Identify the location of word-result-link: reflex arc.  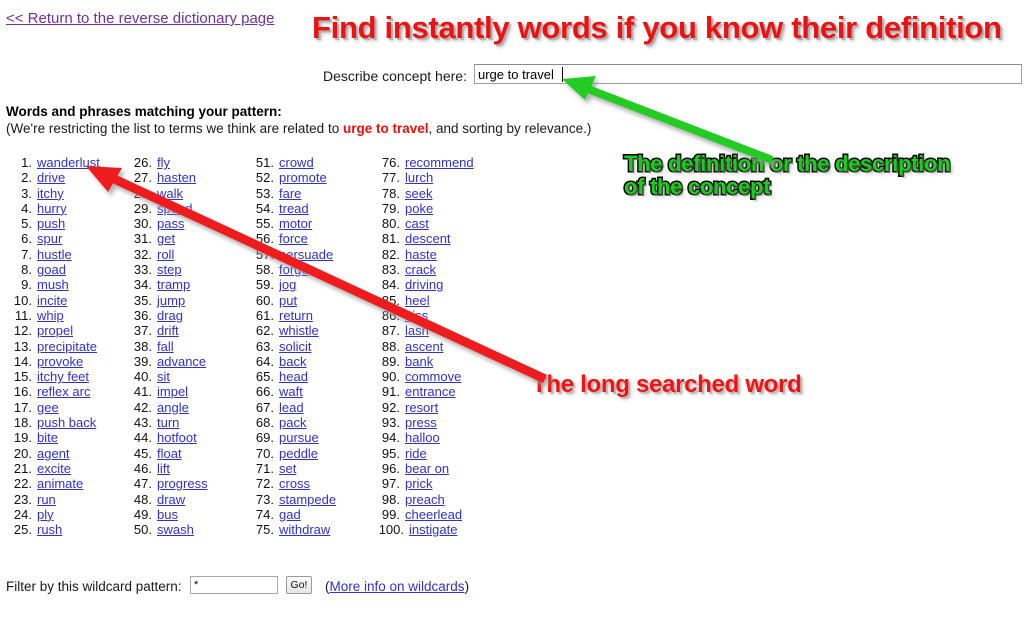
(63, 391).